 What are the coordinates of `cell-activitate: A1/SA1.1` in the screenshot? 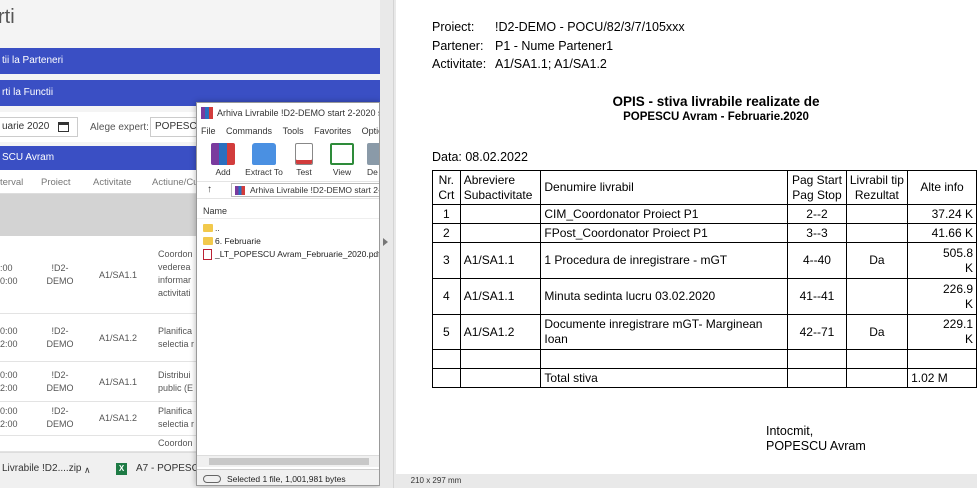 It's located at (118, 275).